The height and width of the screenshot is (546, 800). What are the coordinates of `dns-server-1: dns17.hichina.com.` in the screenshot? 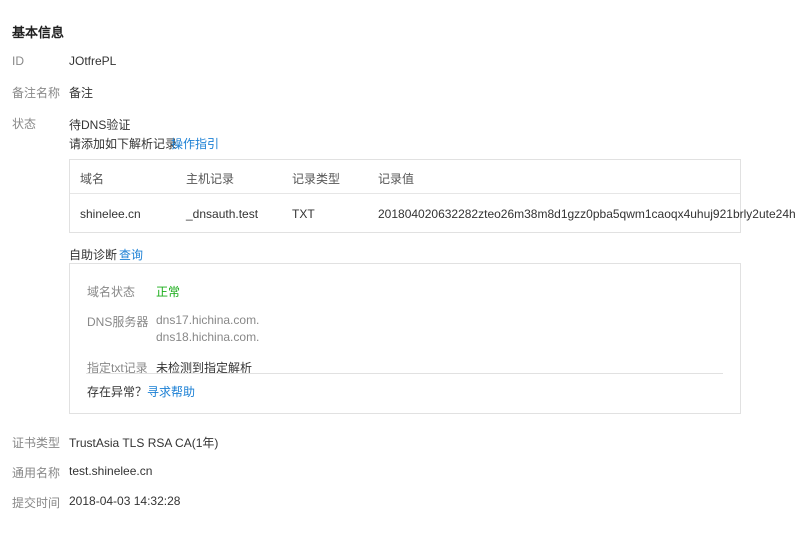 It's located at (208, 320).